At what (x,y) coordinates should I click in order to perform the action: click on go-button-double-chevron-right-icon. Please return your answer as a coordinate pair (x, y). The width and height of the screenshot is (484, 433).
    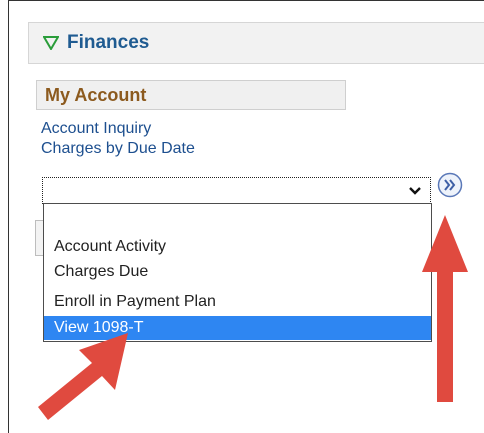
    Looking at the image, I should click on (450, 185).